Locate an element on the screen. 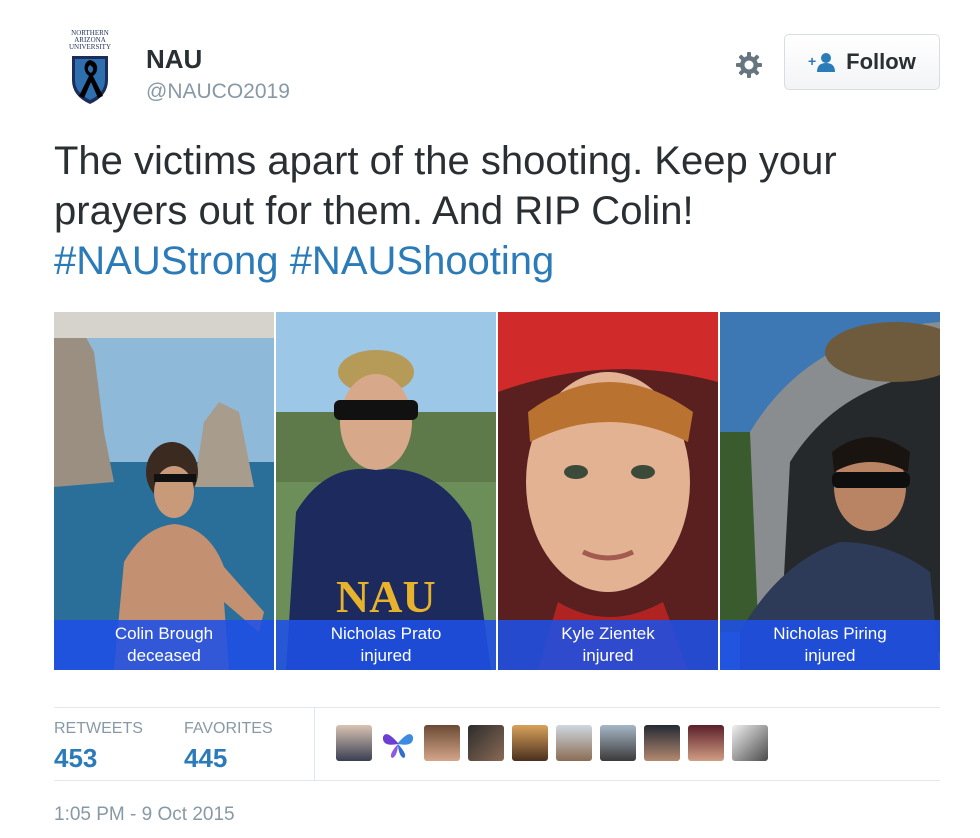  victim-caption-3: Kyle Zientek injured is located at coordinates (608, 645).